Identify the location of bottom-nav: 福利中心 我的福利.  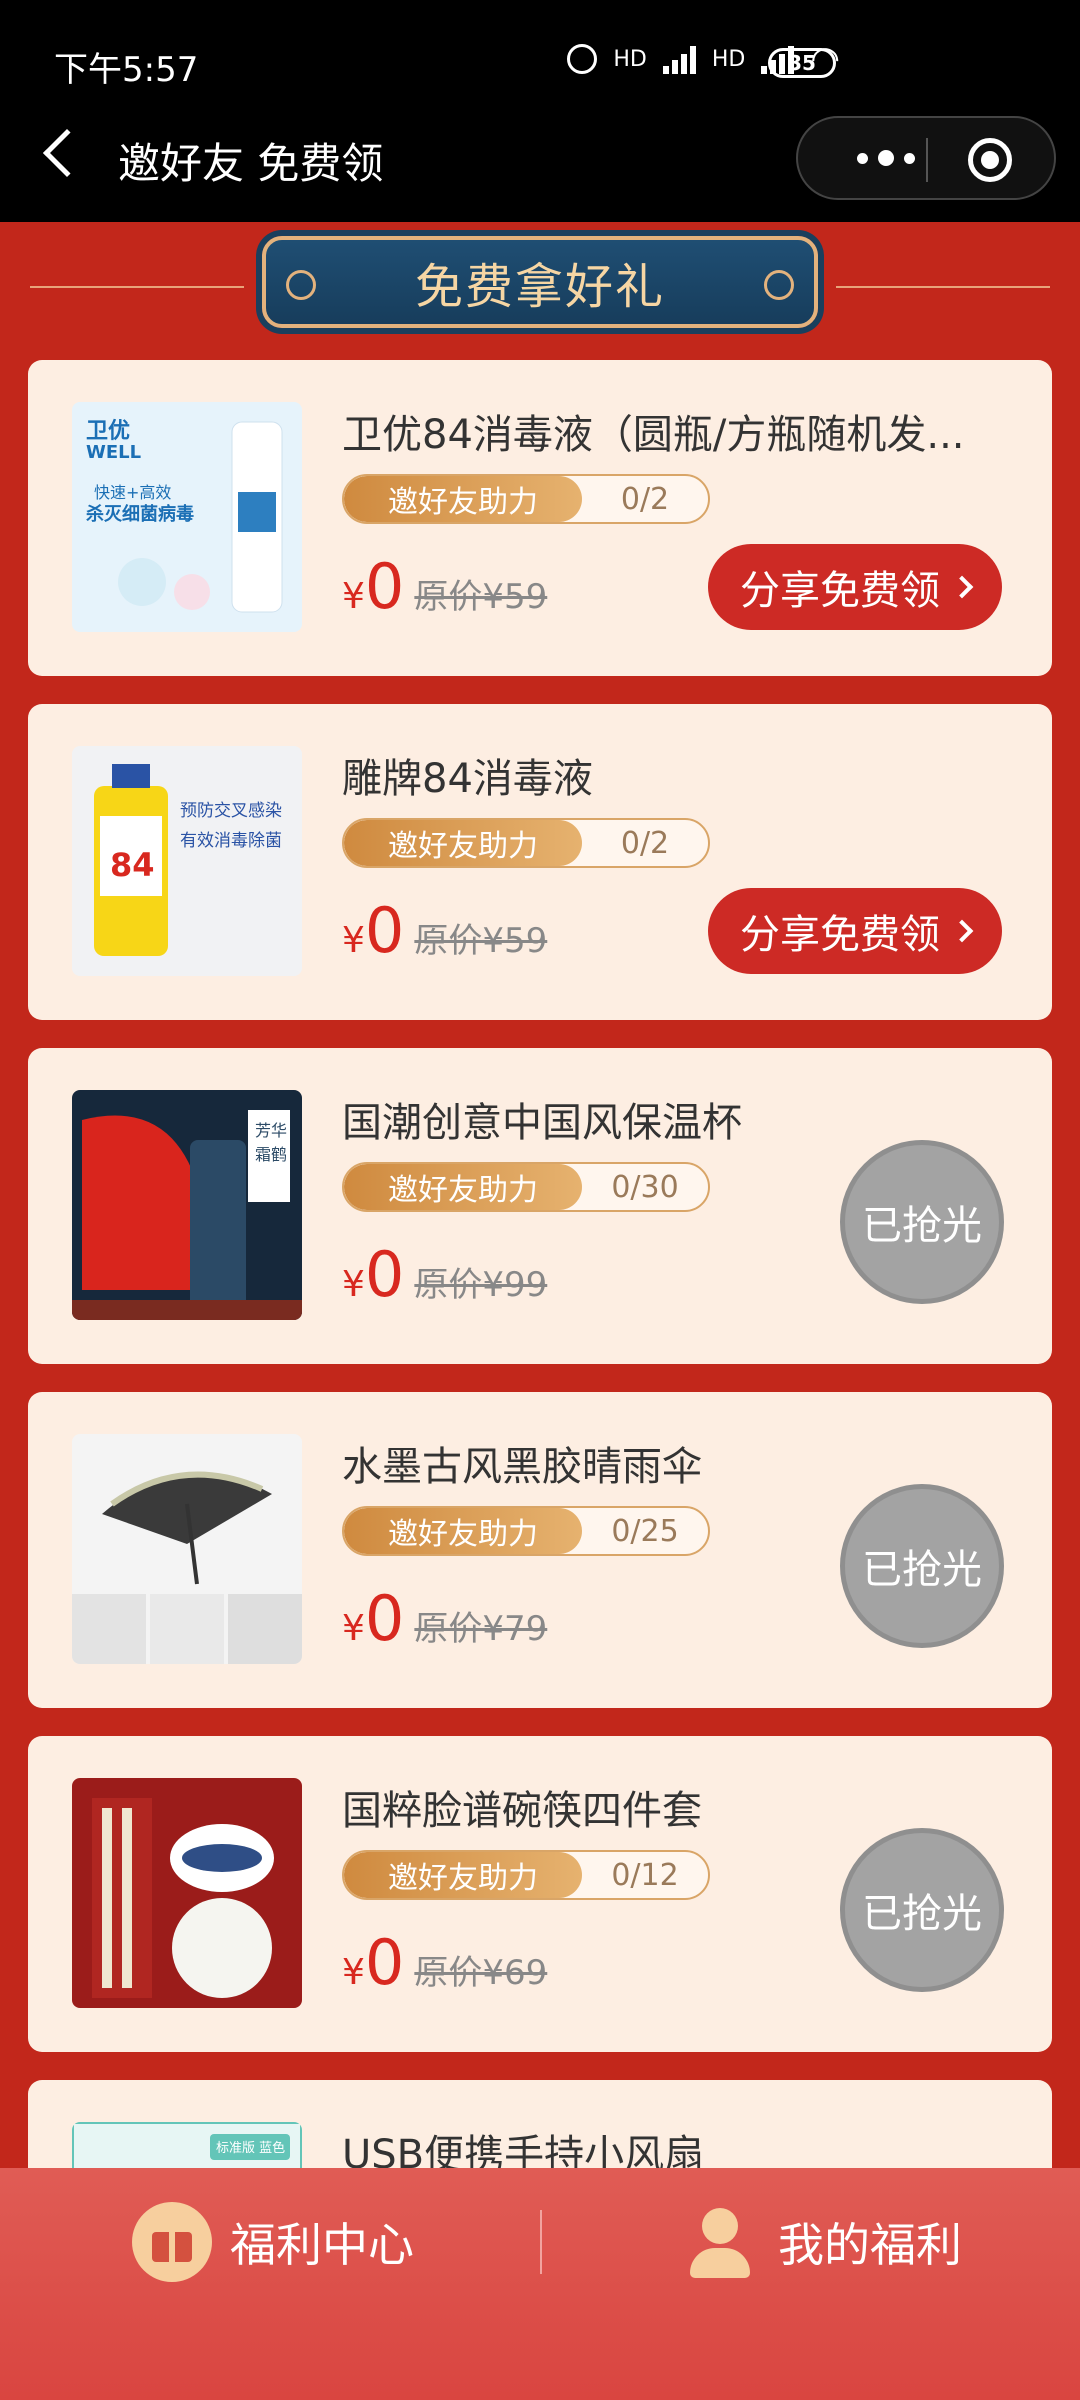
(540, 2284).